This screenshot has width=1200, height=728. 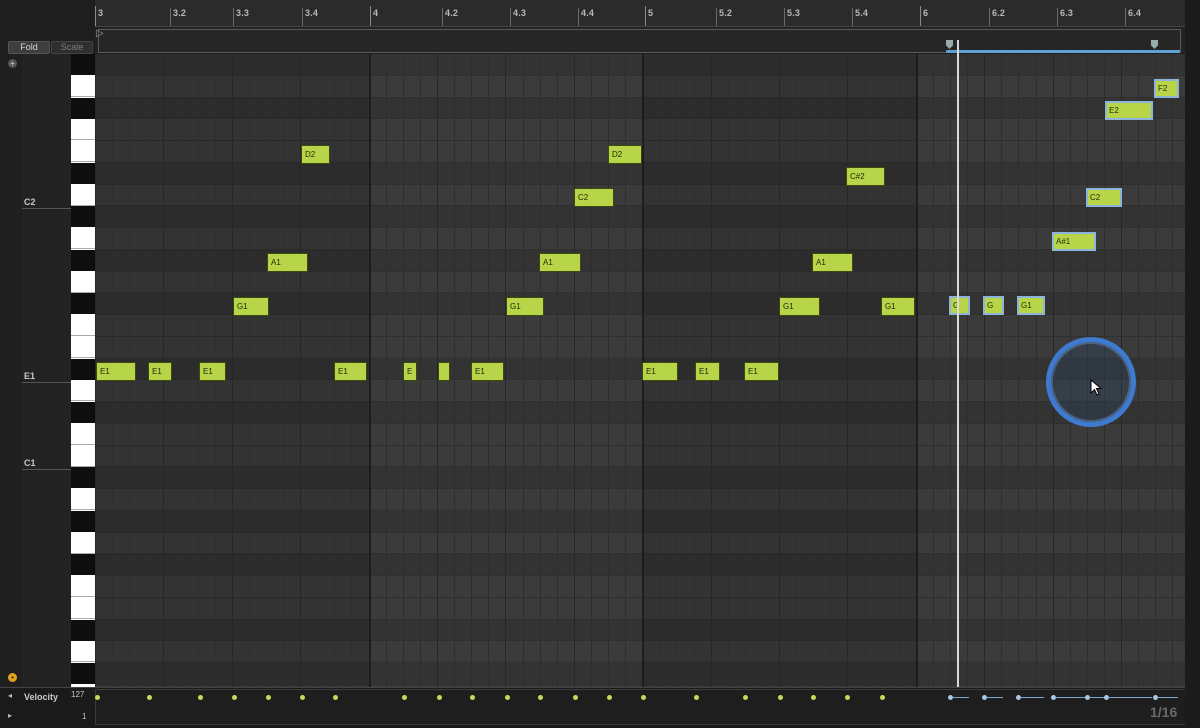 What do you see at coordinates (100, 33) in the screenshot?
I see `triangle-right-icon: ▷` at bounding box center [100, 33].